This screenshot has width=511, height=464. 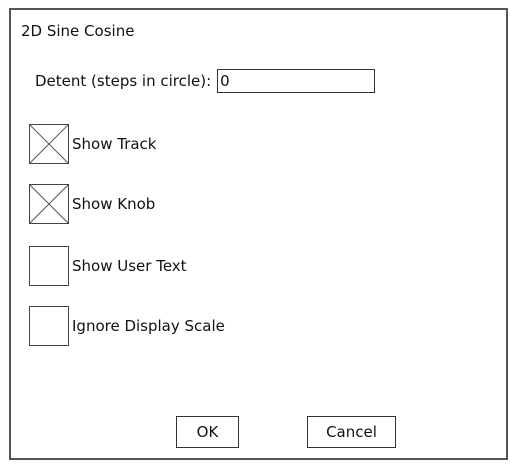 I want to click on ignore-display-scale-checkbox, so click(x=49, y=326).